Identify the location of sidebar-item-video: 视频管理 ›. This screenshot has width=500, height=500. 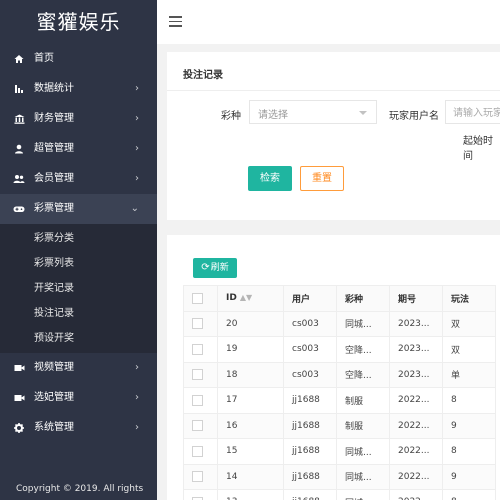
(78, 368).